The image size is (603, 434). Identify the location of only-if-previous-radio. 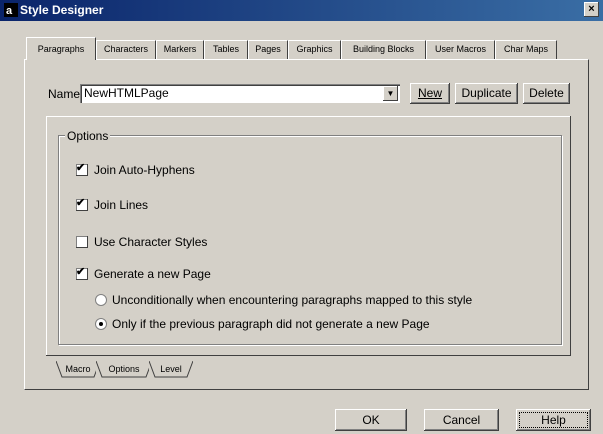
(101, 324).